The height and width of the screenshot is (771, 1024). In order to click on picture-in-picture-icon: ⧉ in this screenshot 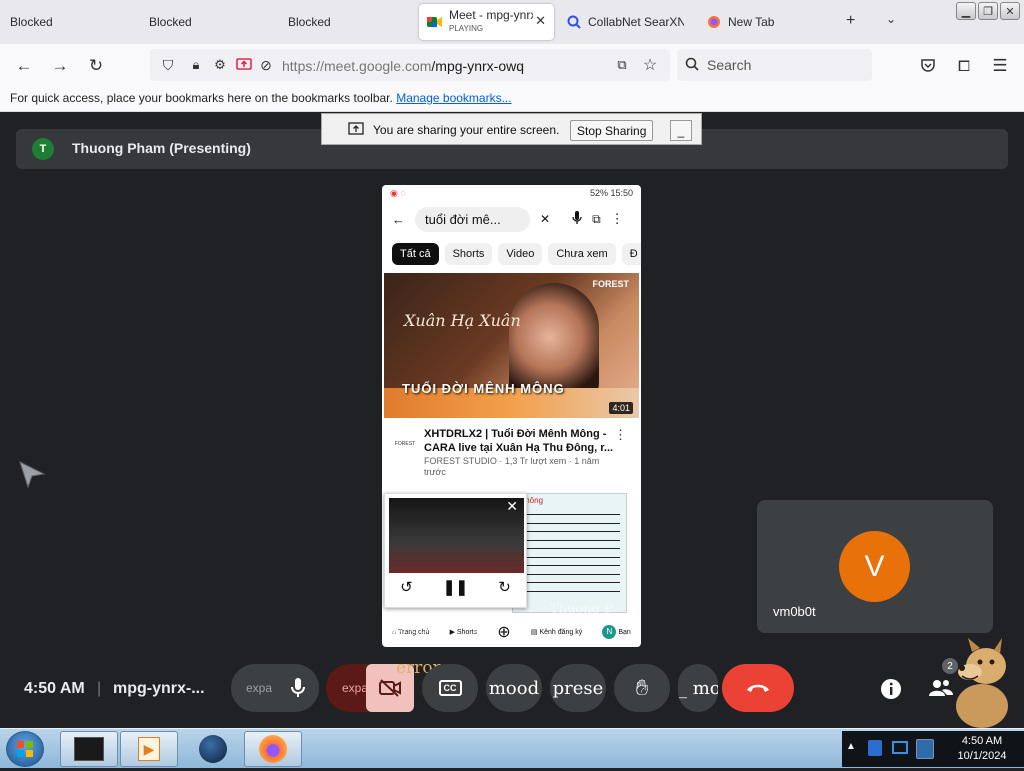, I will do `click(622, 65)`.